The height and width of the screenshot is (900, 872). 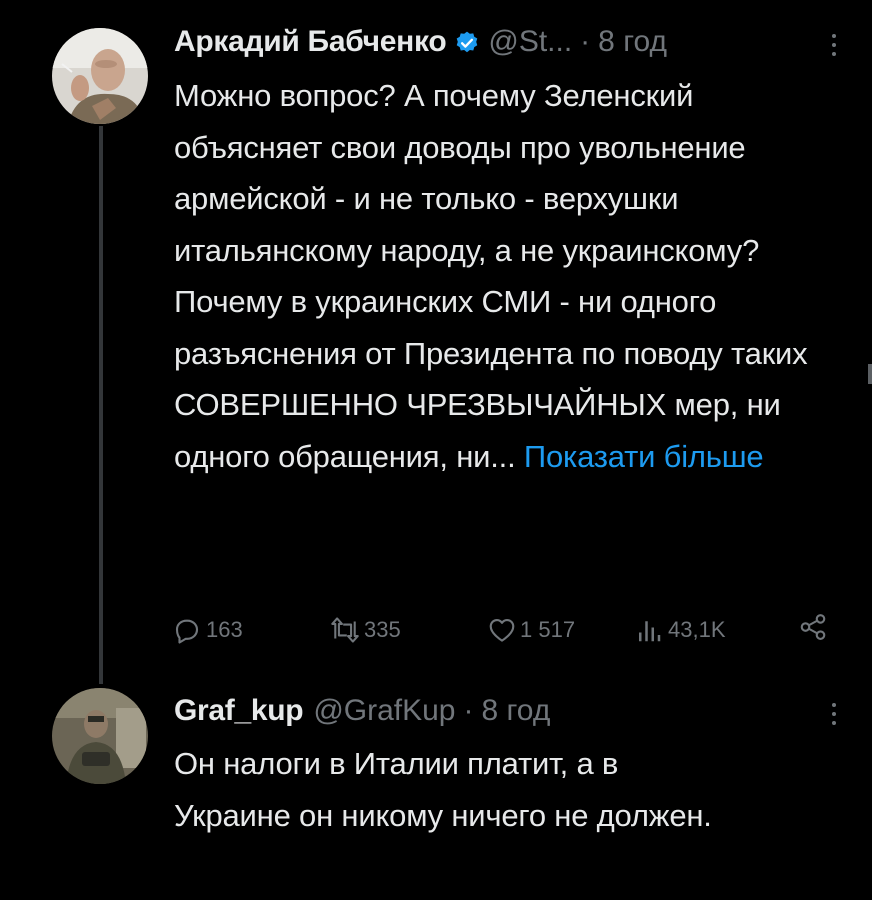 What do you see at coordinates (101, 405) in the screenshot?
I see `thread-connector-line` at bounding box center [101, 405].